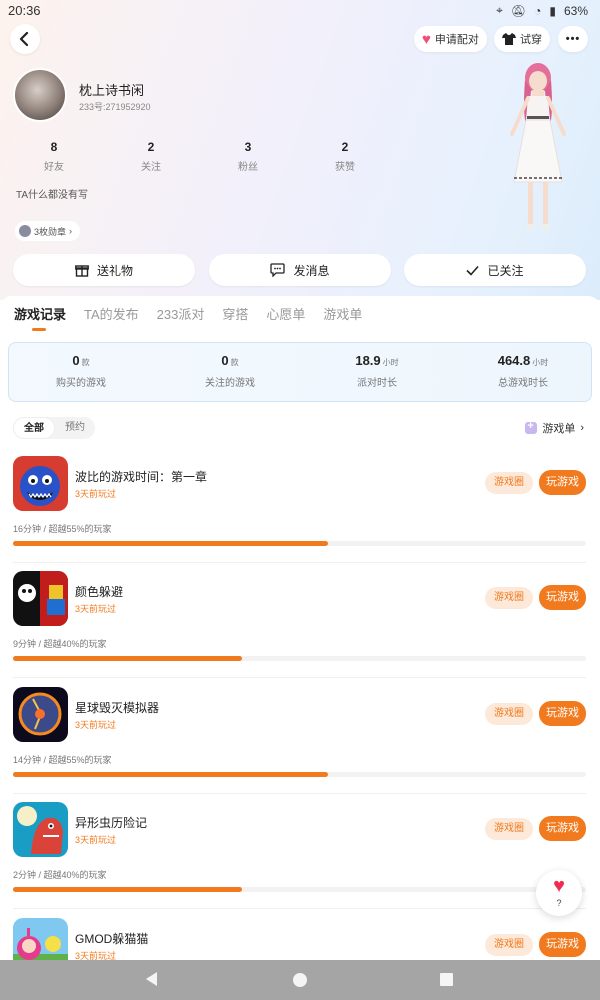  Describe the element at coordinates (54, 156) in the screenshot. I see `stat-friends: 8 好友` at that location.